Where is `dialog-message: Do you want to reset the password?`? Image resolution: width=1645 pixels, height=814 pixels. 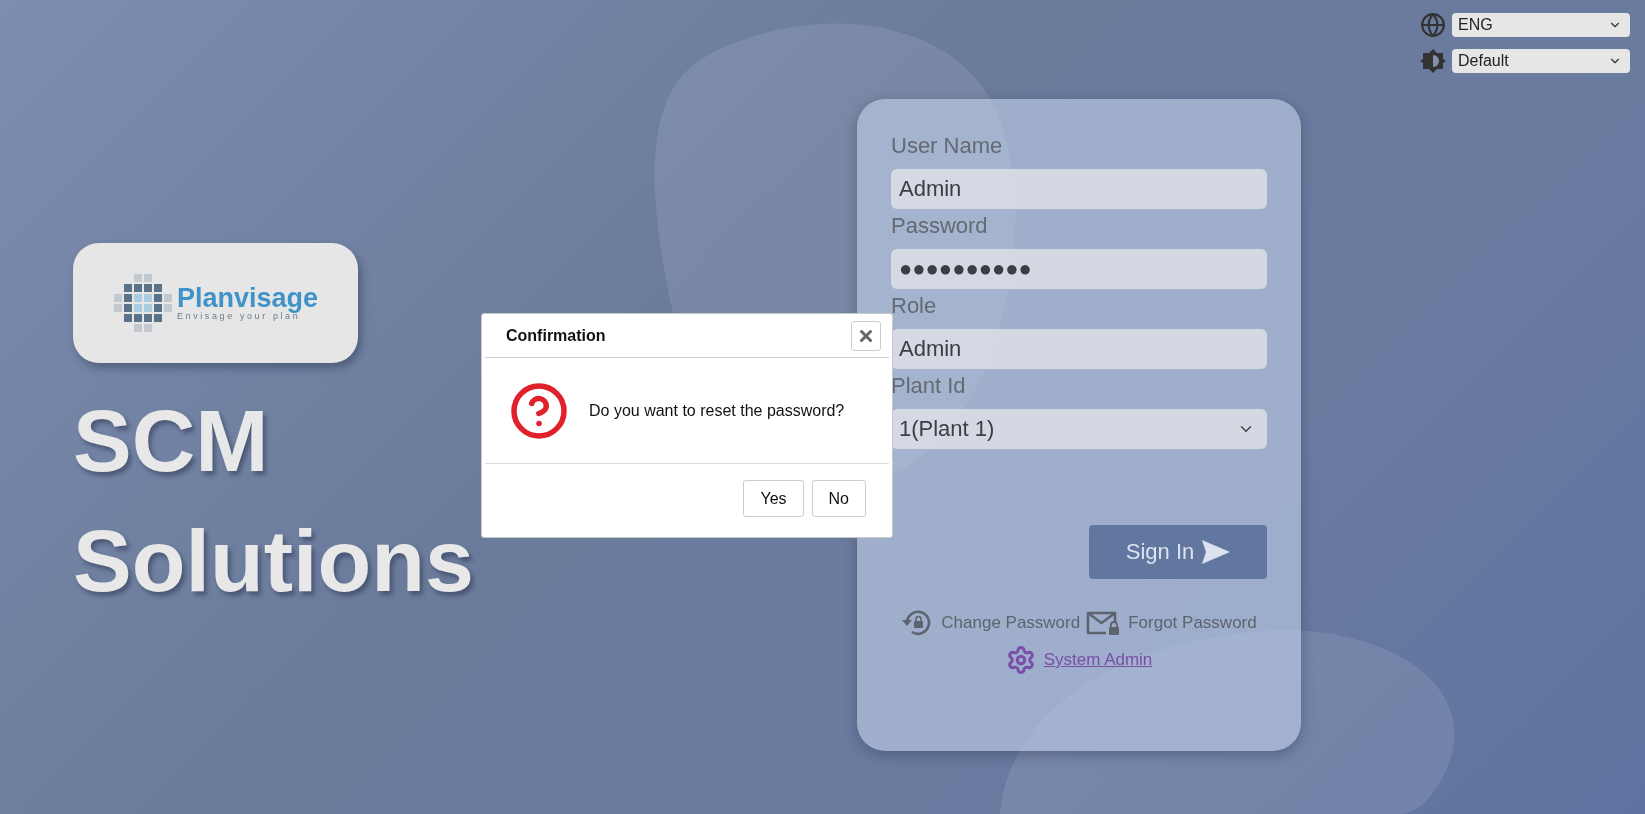
dialog-message: Do you want to reset the password? is located at coordinates (717, 410).